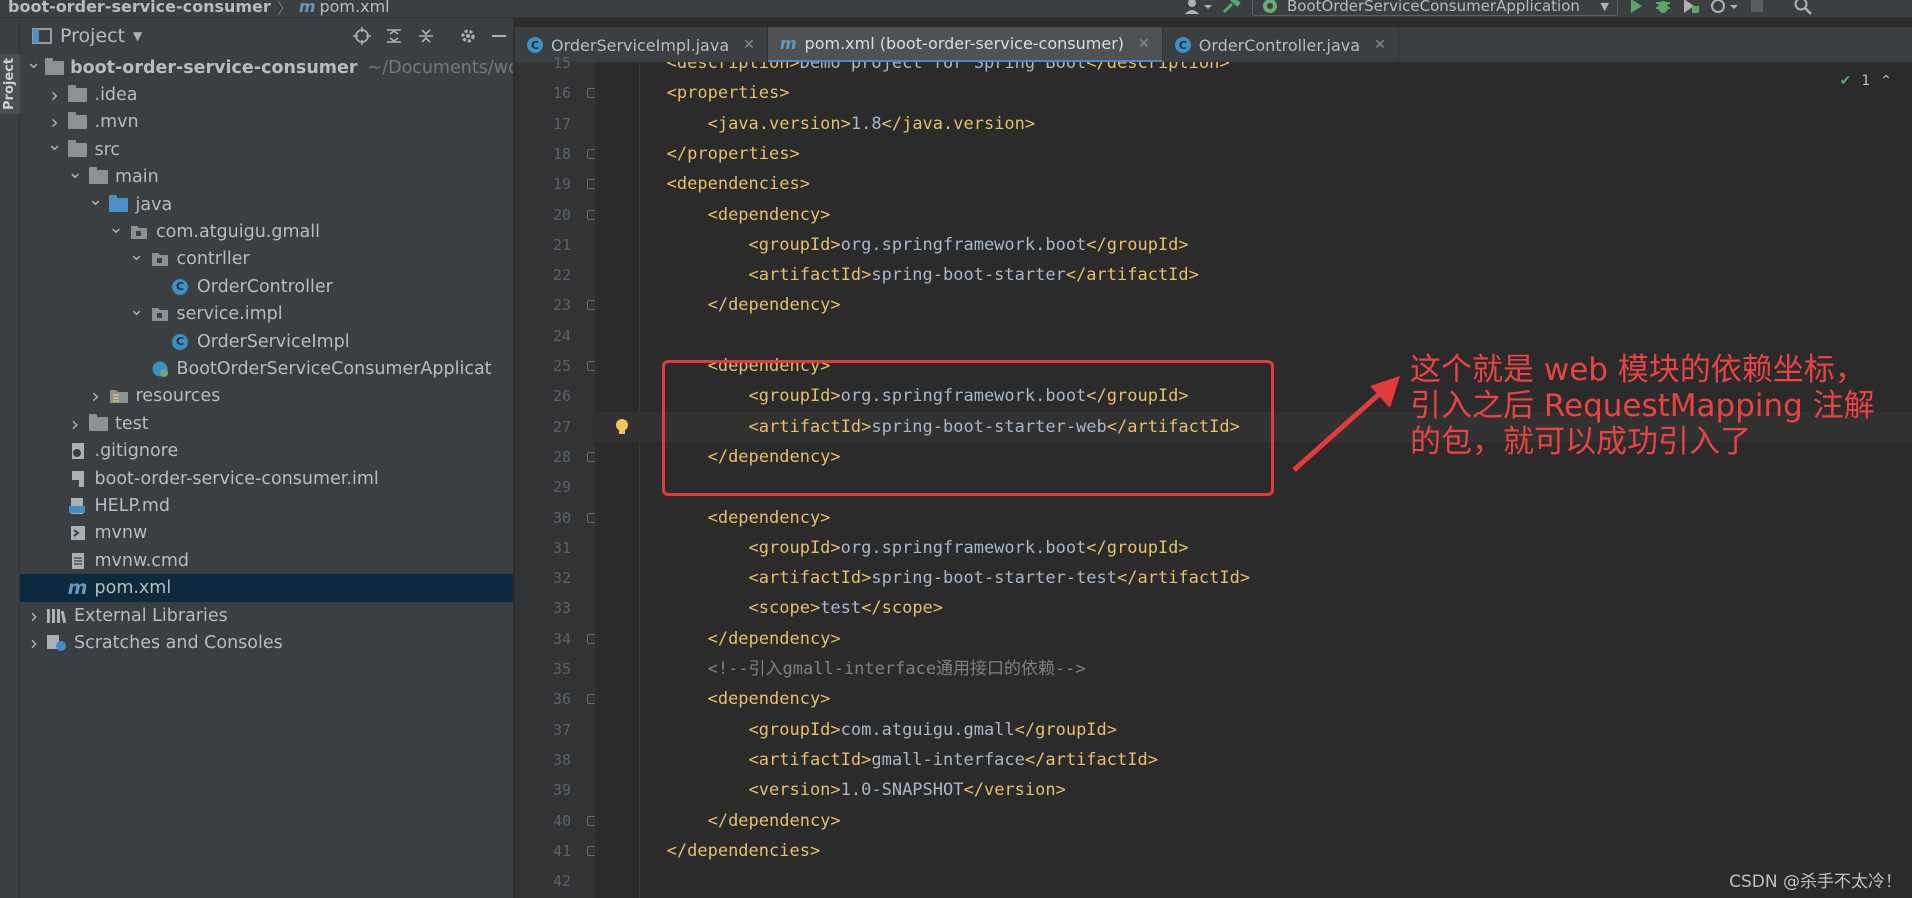  What do you see at coordinates (876, 760) in the screenshot?
I see `code-line: <artifactId>gmall-interface</artifactId>` at bounding box center [876, 760].